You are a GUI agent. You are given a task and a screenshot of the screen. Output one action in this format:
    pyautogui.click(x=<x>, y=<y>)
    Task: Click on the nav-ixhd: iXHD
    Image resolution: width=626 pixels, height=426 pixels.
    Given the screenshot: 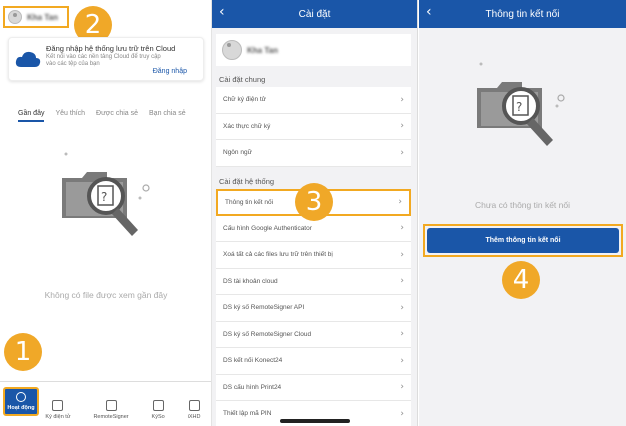 What is the action you would take?
    pyautogui.click(x=194, y=410)
    